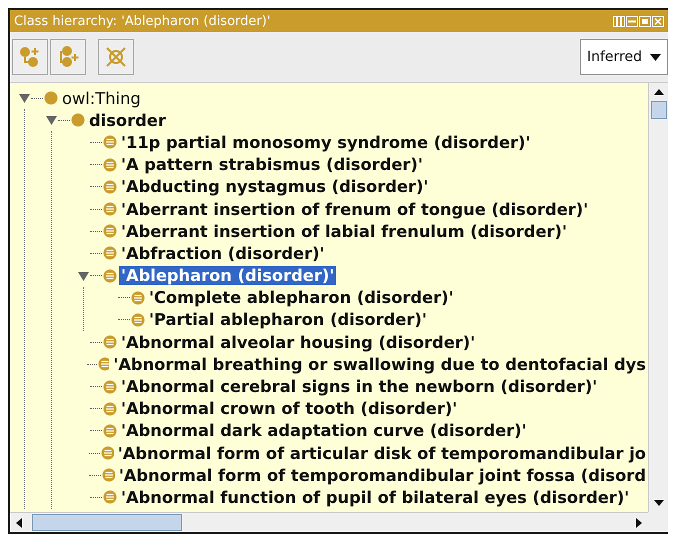  What do you see at coordinates (324, 430) in the screenshot?
I see `class-label: 'Abnormal dark adaptation curve (disorder)'` at bounding box center [324, 430].